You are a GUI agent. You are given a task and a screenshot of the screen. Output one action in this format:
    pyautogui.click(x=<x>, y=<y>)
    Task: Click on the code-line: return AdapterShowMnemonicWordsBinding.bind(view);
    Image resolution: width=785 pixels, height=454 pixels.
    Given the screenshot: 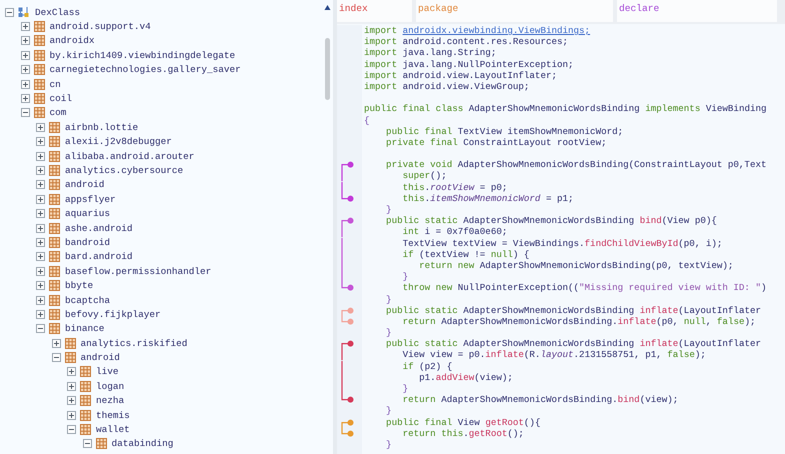 What is the action you would take?
    pyautogui.click(x=540, y=400)
    